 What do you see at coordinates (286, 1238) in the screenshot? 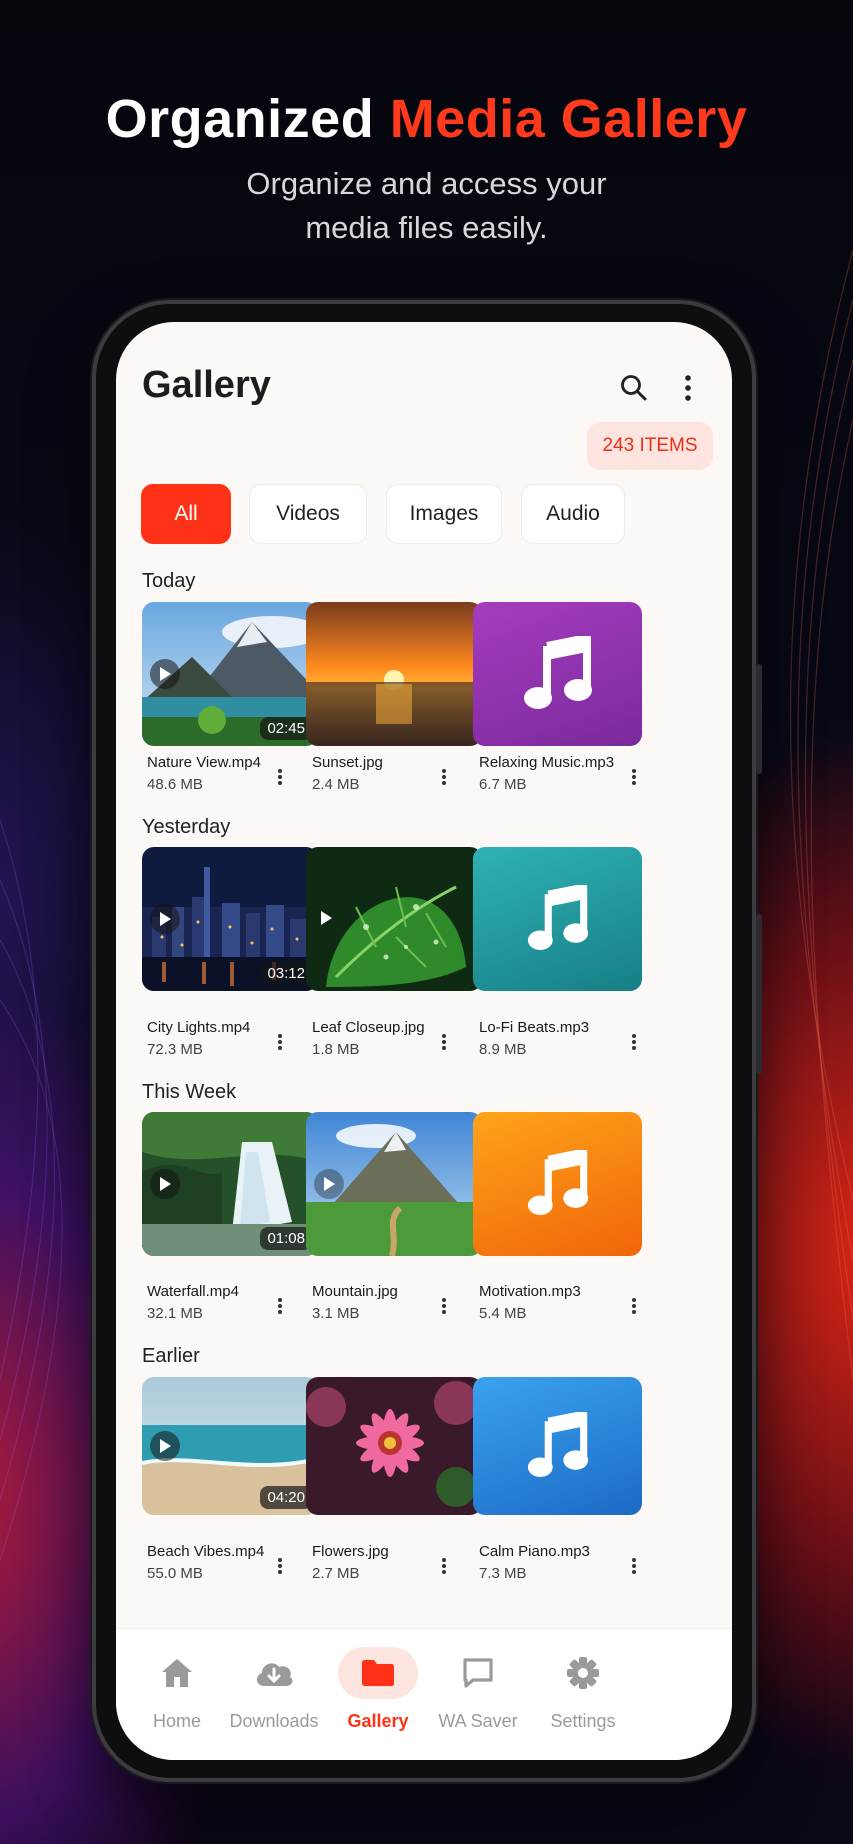
I see `video-duration: 01:08` at bounding box center [286, 1238].